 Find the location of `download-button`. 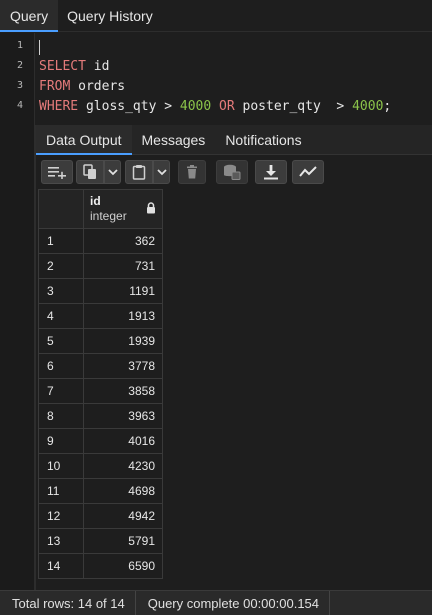

download-button is located at coordinates (271, 172).